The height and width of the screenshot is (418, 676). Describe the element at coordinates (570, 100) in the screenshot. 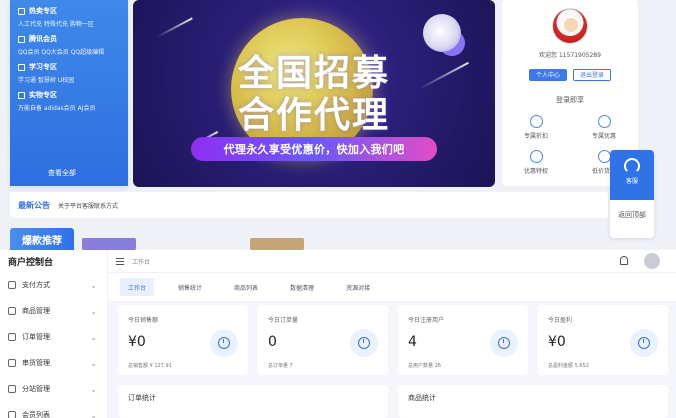

I see `benefits-title: 登录即享` at that location.